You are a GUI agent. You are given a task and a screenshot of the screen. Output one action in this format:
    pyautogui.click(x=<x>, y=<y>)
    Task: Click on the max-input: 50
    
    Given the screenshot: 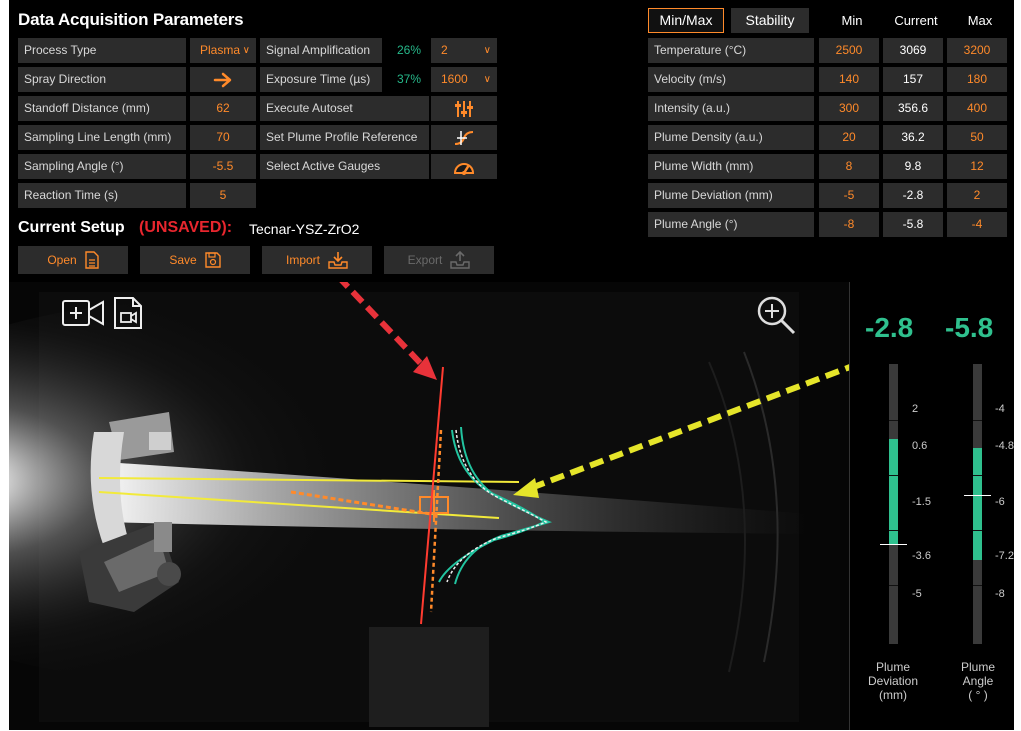 What is the action you would take?
    pyautogui.click(x=977, y=137)
    